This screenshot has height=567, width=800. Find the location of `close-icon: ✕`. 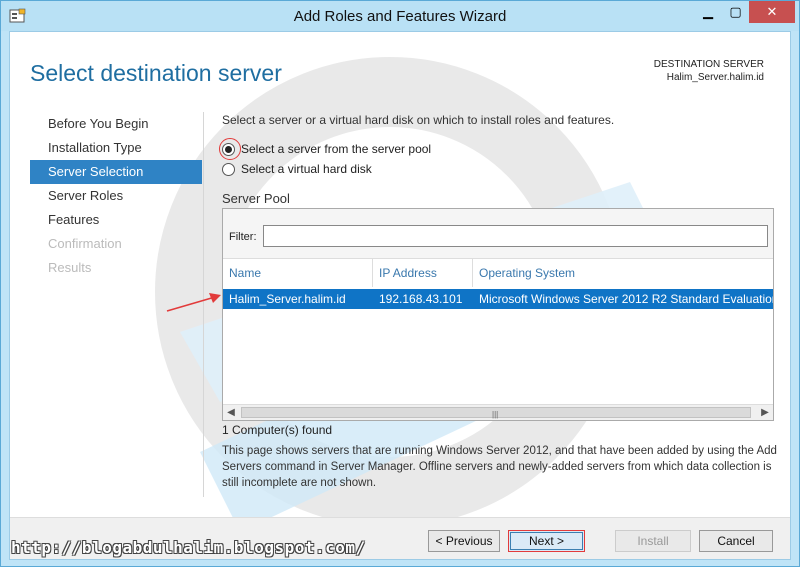

close-icon: ✕ is located at coordinates (772, 11).